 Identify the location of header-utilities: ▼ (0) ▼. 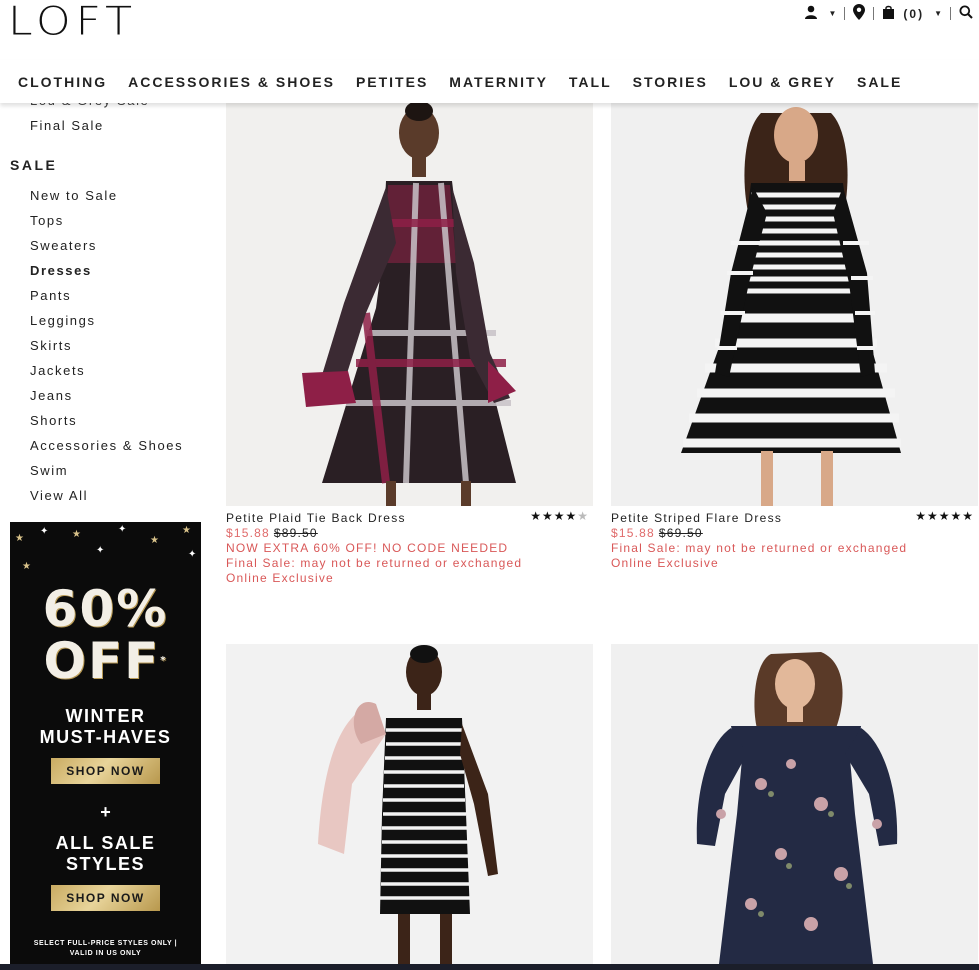
(888, 13).